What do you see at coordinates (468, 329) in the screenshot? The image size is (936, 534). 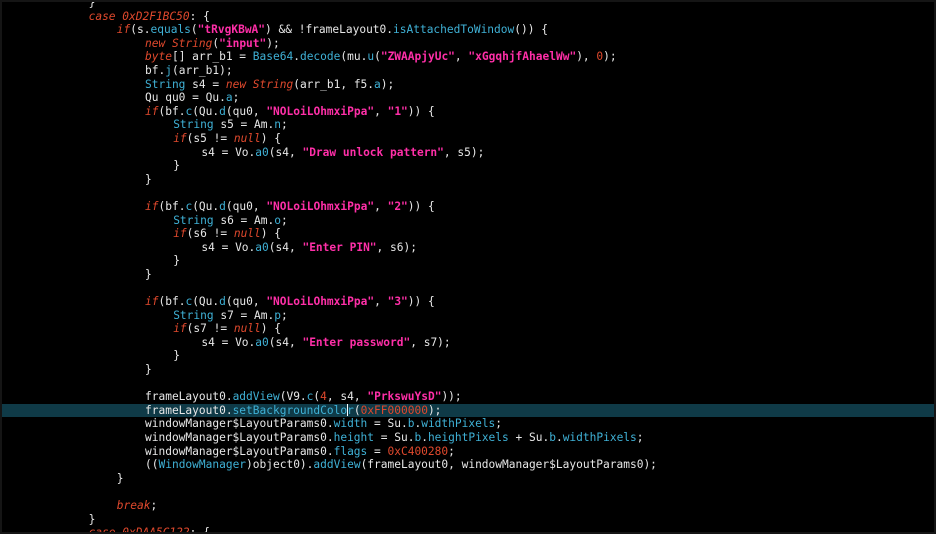 I see `code-line: if(s7 != null) {` at bounding box center [468, 329].